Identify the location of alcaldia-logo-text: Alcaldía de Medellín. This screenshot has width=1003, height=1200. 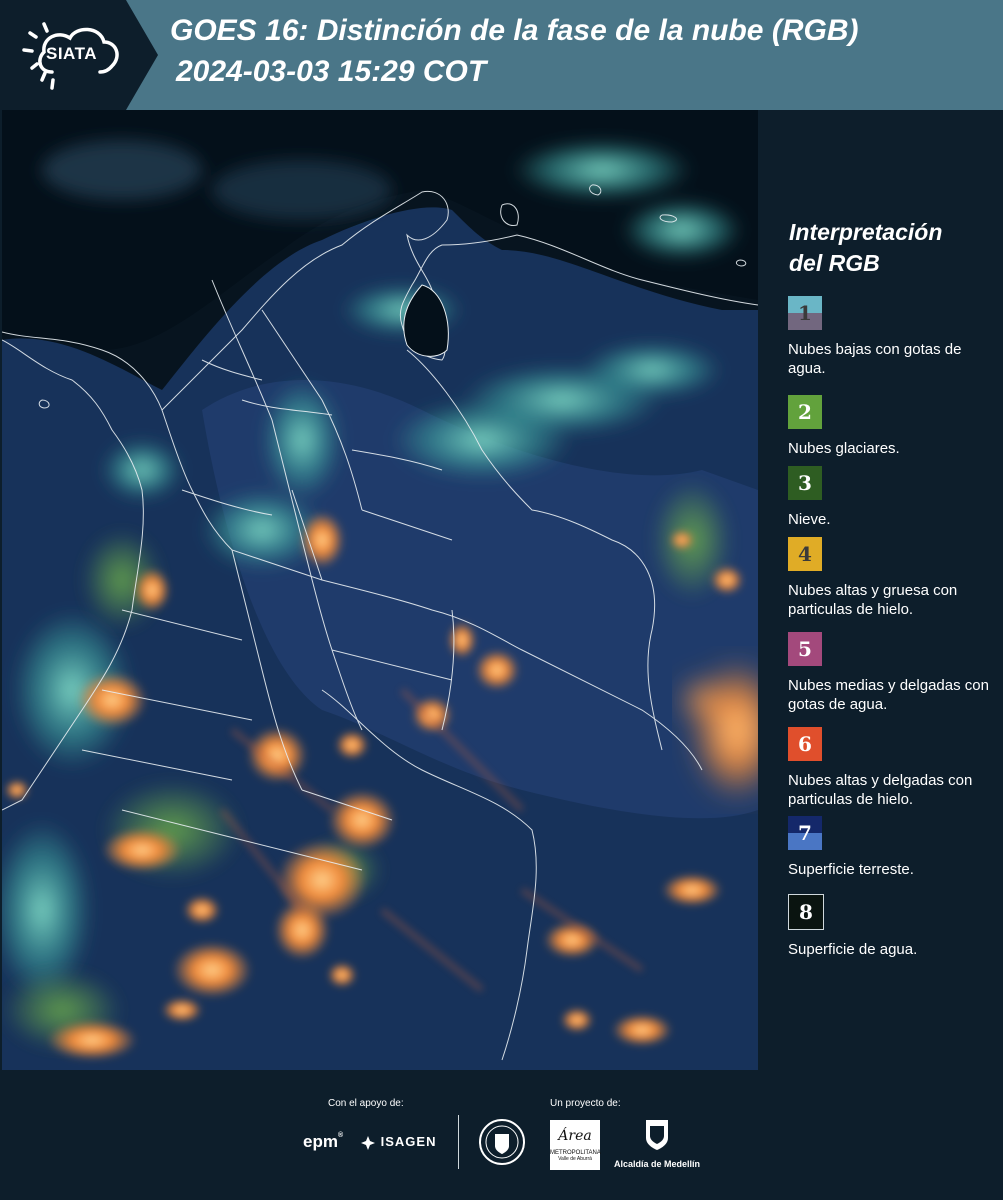
(657, 1164).